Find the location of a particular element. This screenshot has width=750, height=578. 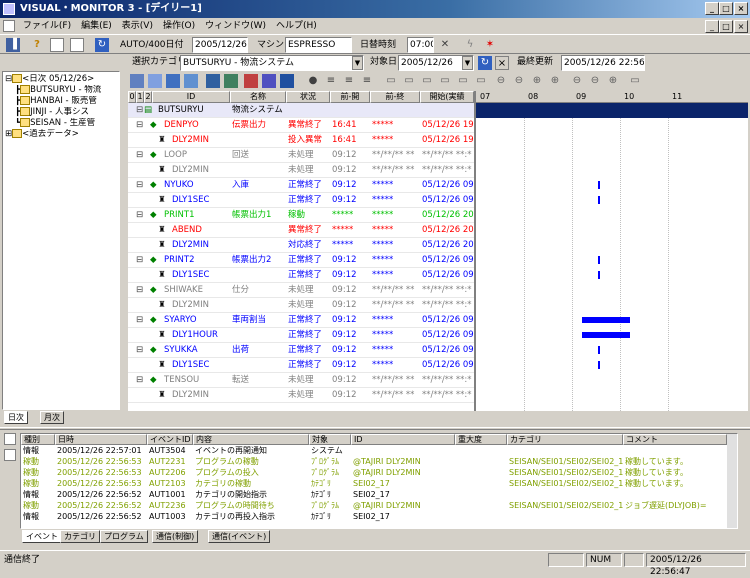

tree-item-seisan: ┗ SEISAN - 生産管 is located at coordinates (61, 123).